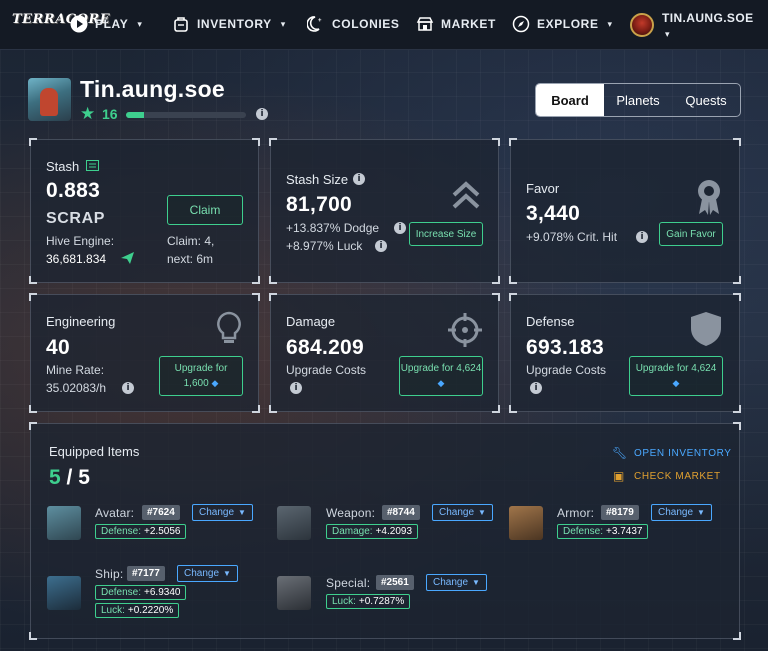 This screenshot has width=768, height=651. What do you see at coordinates (146, 573) in the screenshot?
I see `ship-id-tag: #7177` at bounding box center [146, 573].